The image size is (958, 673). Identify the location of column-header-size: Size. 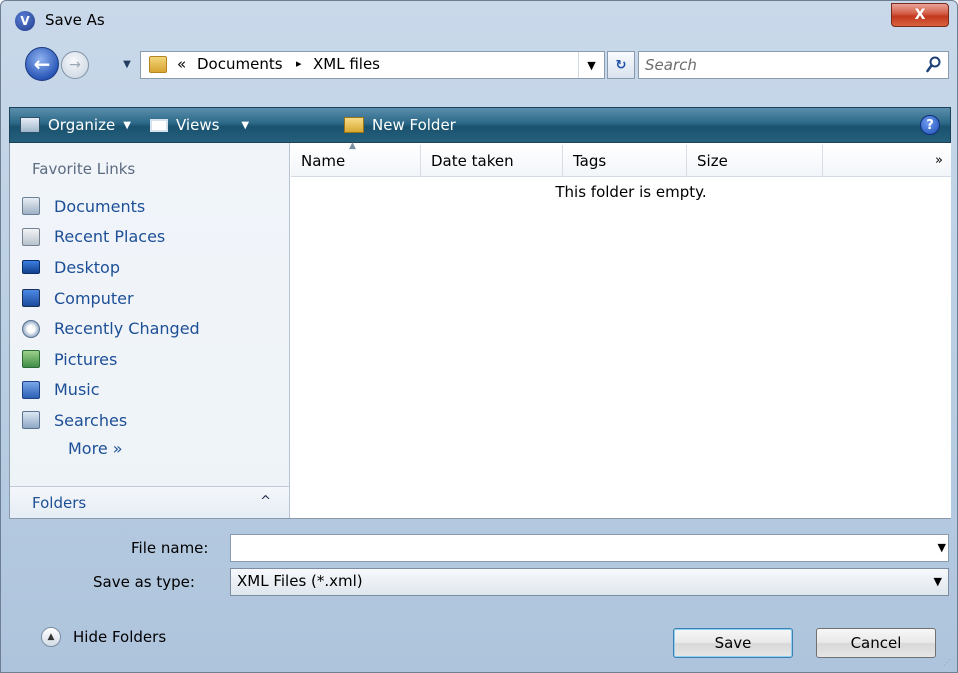
(755, 161).